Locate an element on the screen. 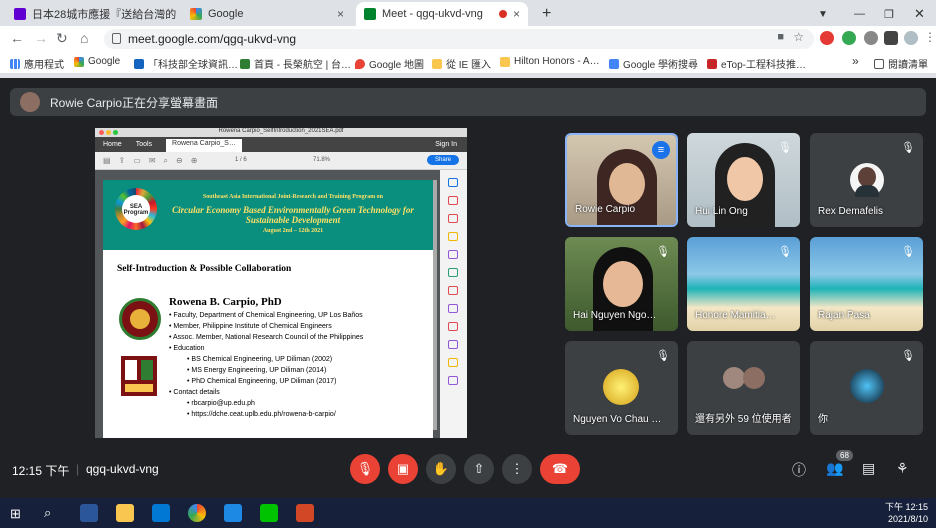 The image size is (936, 528). forward-icon: → is located at coordinates (41, 38).